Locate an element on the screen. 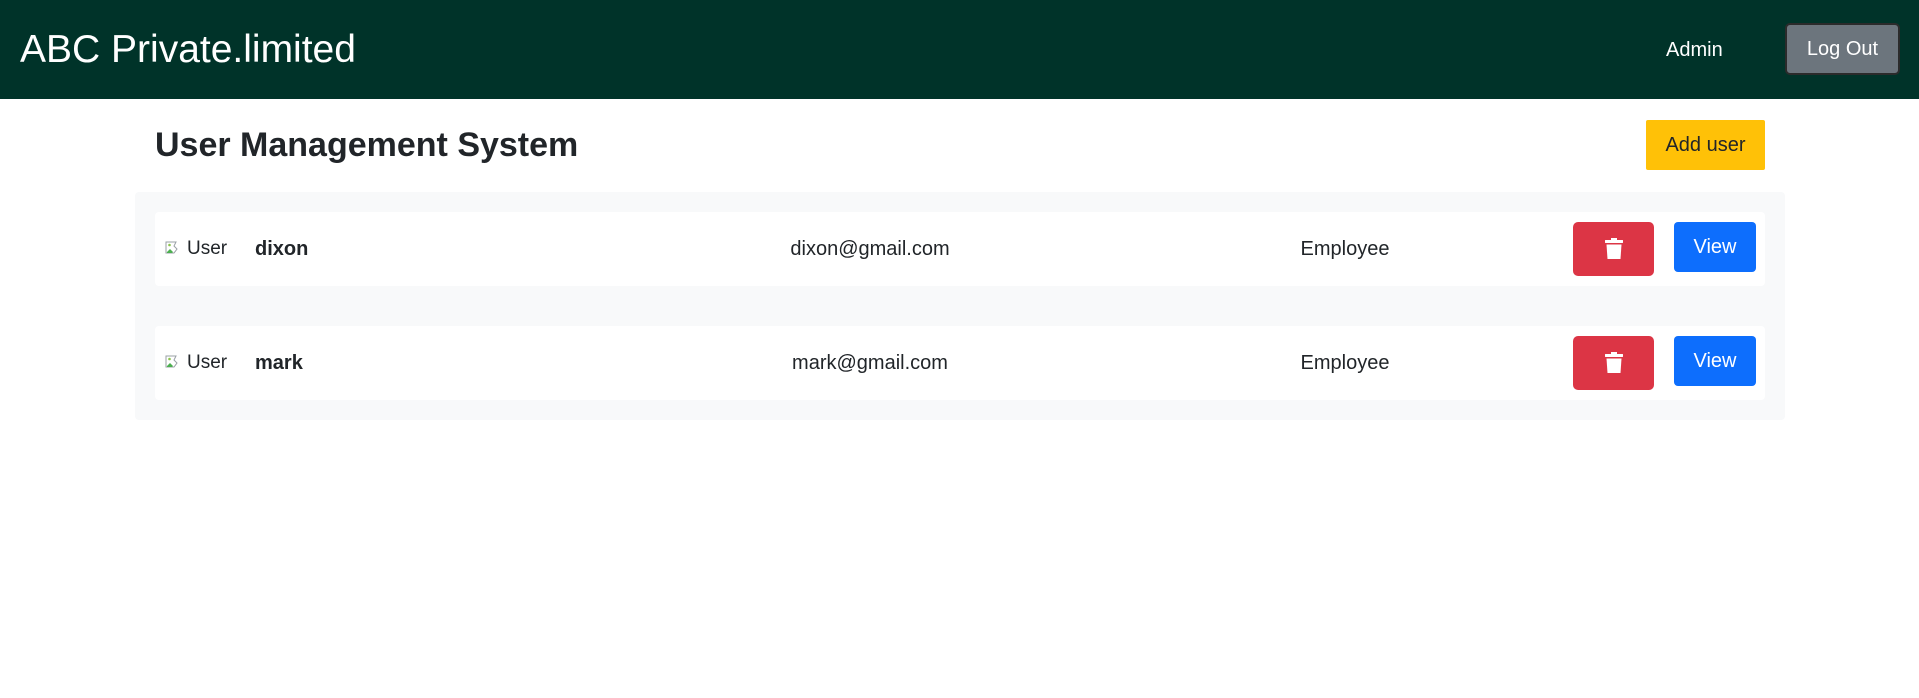  user-name: mark is located at coordinates (279, 363).